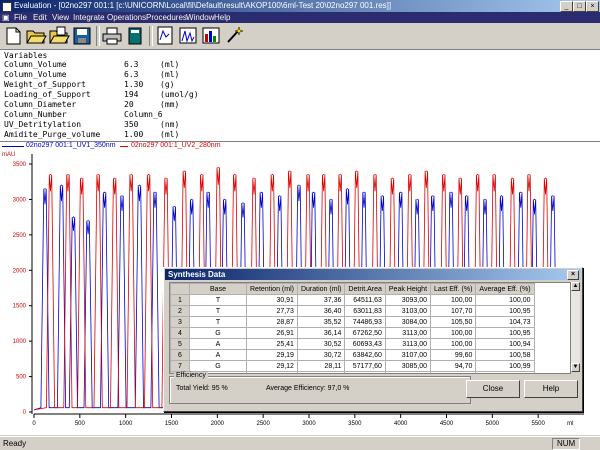  What do you see at coordinates (59, 35) in the screenshot?
I see `open-file-icon` at bounding box center [59, 35].